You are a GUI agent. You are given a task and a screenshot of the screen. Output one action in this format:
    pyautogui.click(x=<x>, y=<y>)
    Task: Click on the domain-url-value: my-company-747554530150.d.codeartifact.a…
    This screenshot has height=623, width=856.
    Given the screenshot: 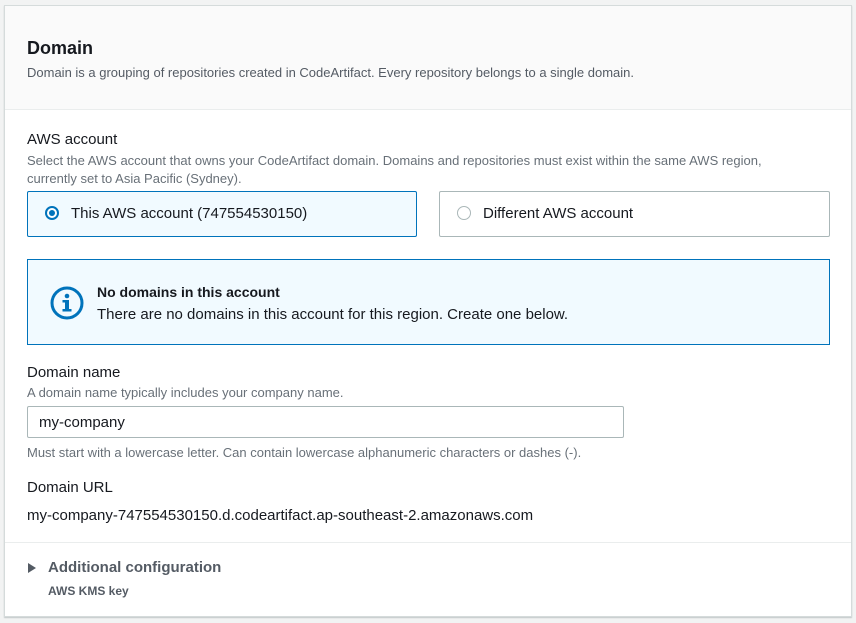 What is the action you would take?
    pyautogui.click(x=280, y=515)
    